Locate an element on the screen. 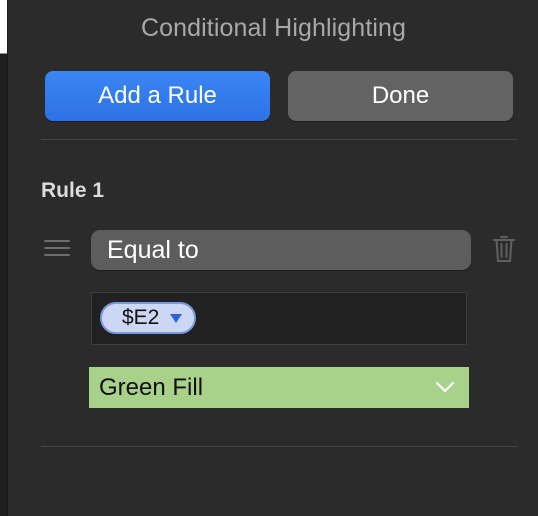  value-field: $E2 is located at coordinates (279, 318).